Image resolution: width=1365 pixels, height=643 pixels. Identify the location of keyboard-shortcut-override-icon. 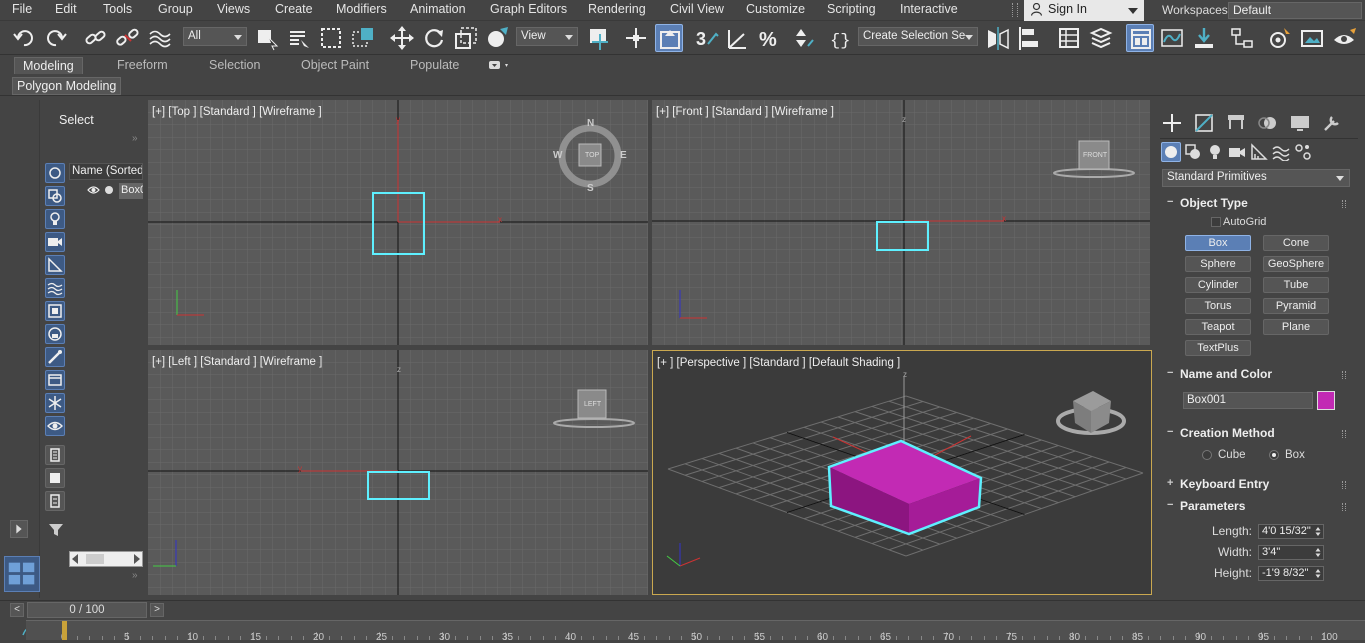
(669, 38).